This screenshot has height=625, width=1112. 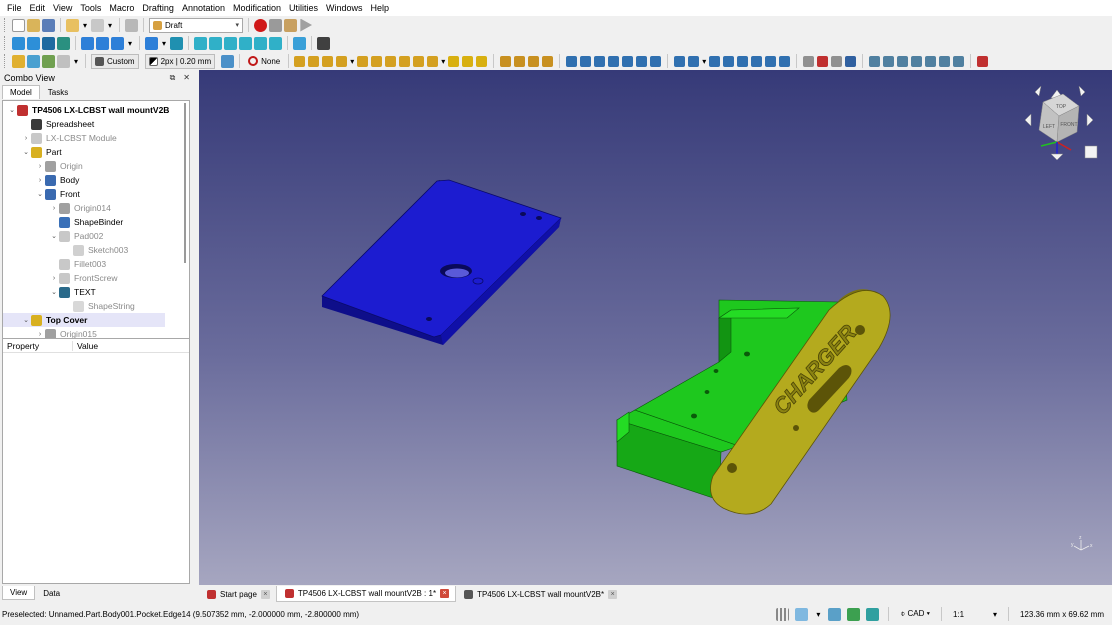 What do you see at coordinates (57, 208) in the screenshot?
I see `tree-item: › Origin014` at bounding box center [57, 208].